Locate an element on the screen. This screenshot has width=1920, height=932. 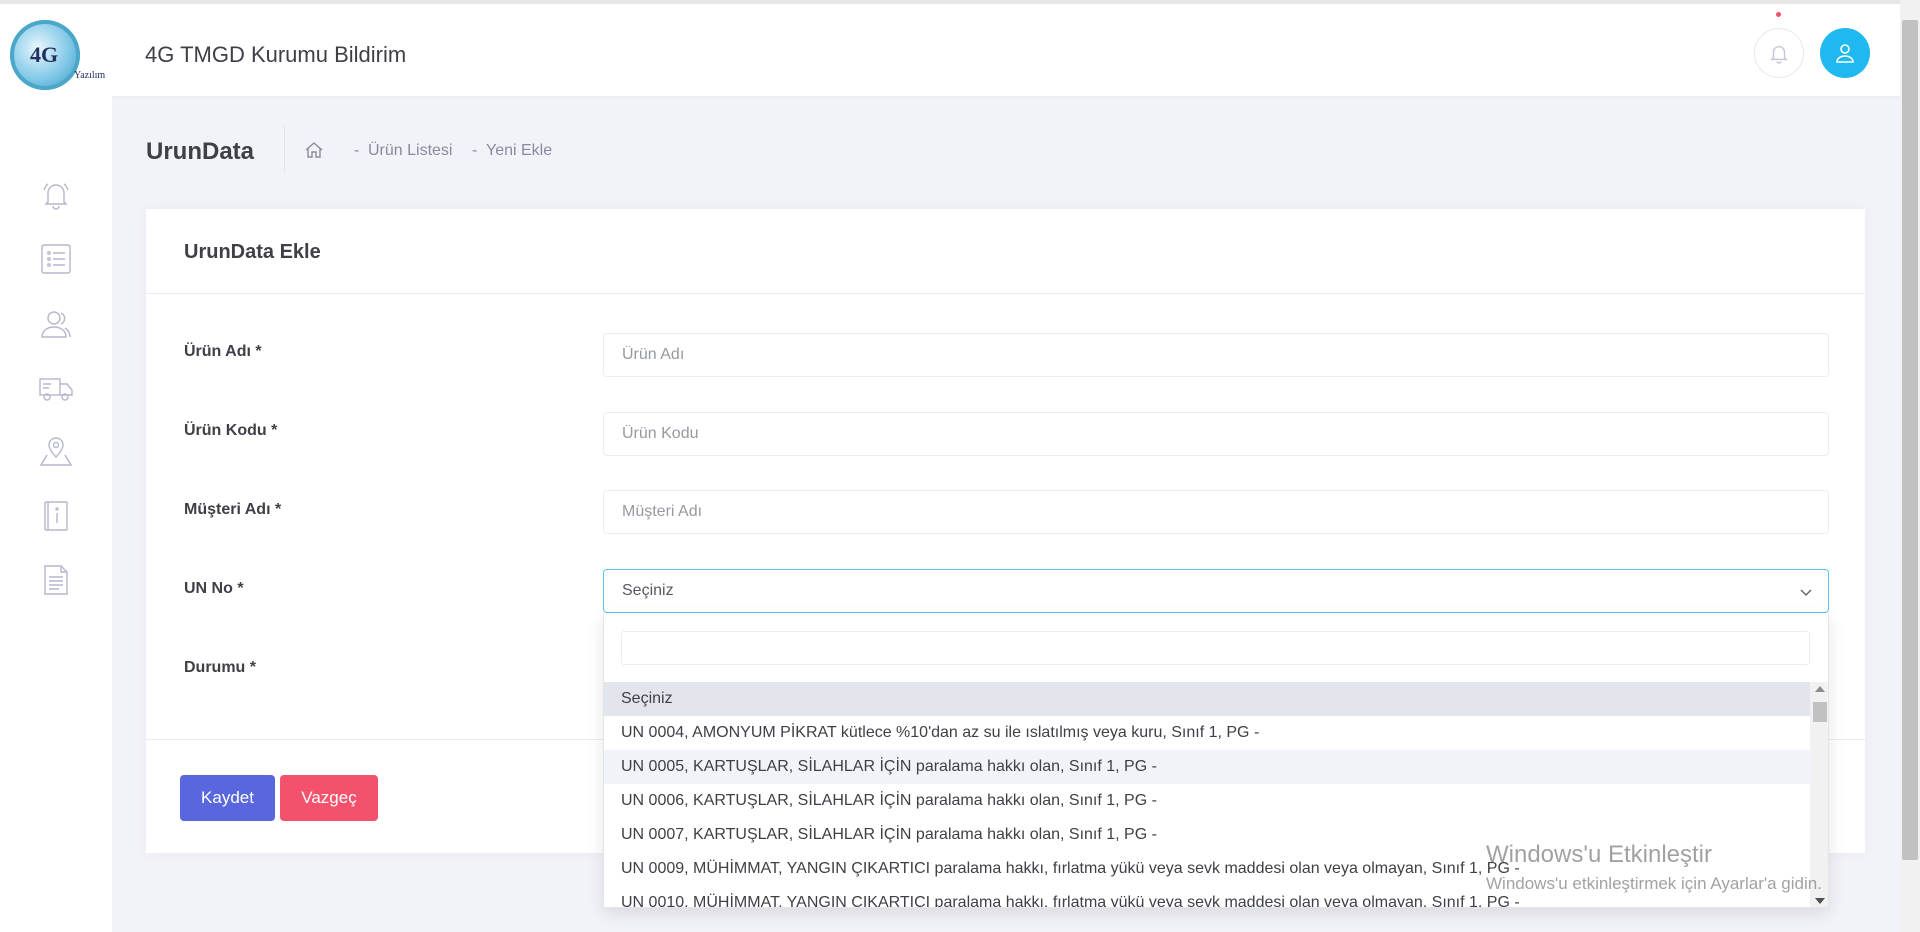
breadcrumb-item-urun-listesi: Ürün Listesi is located at coordinates (410, 151).